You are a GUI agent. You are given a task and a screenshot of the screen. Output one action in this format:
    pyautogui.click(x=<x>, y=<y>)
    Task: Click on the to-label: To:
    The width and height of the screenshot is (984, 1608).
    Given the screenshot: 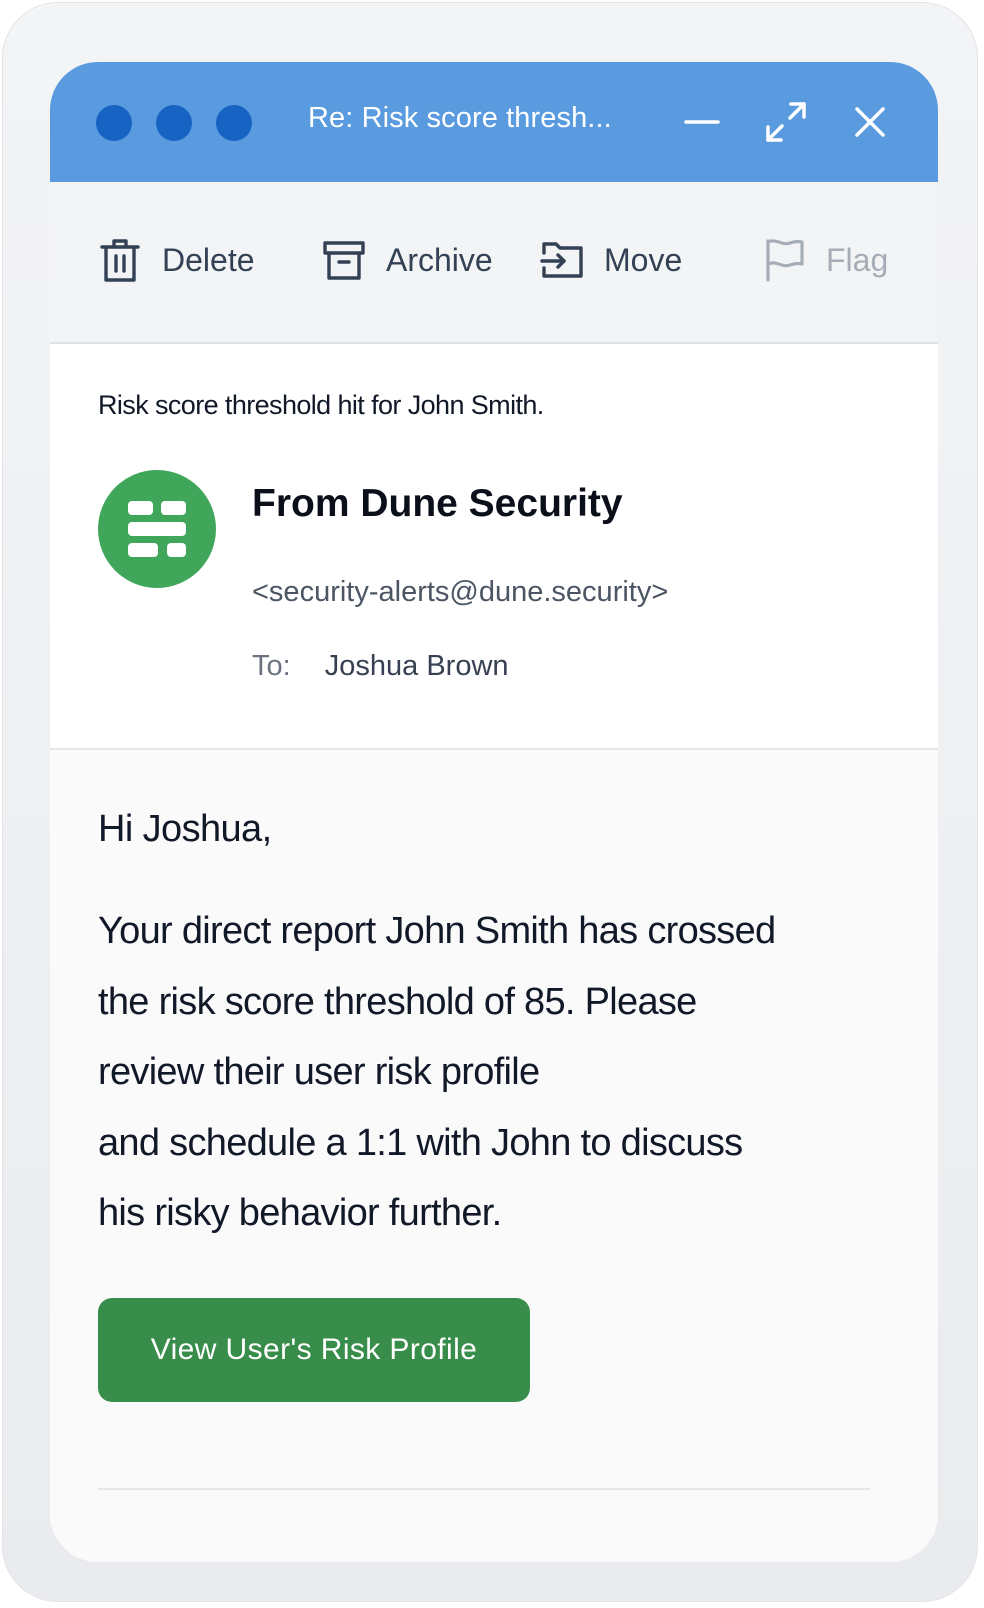 What is the action you would take?
    pyautogui.click(x=271, y=666)
    